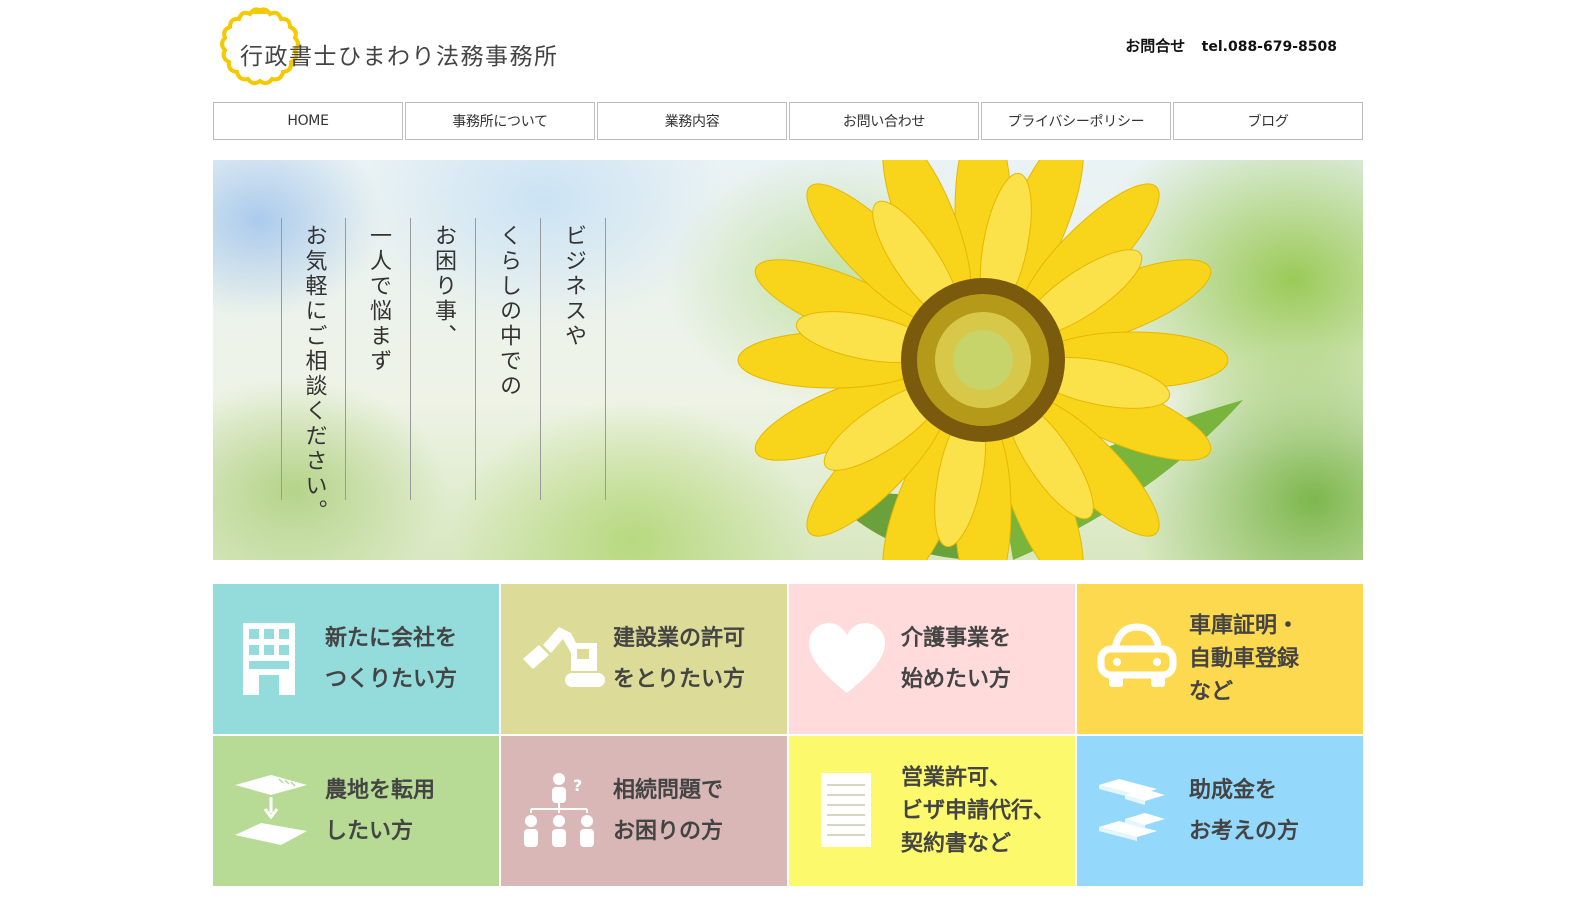 The width and height of the screenshot is (1571, 911). I want to click on nav-blog: ブログ, so click(1268, 121).